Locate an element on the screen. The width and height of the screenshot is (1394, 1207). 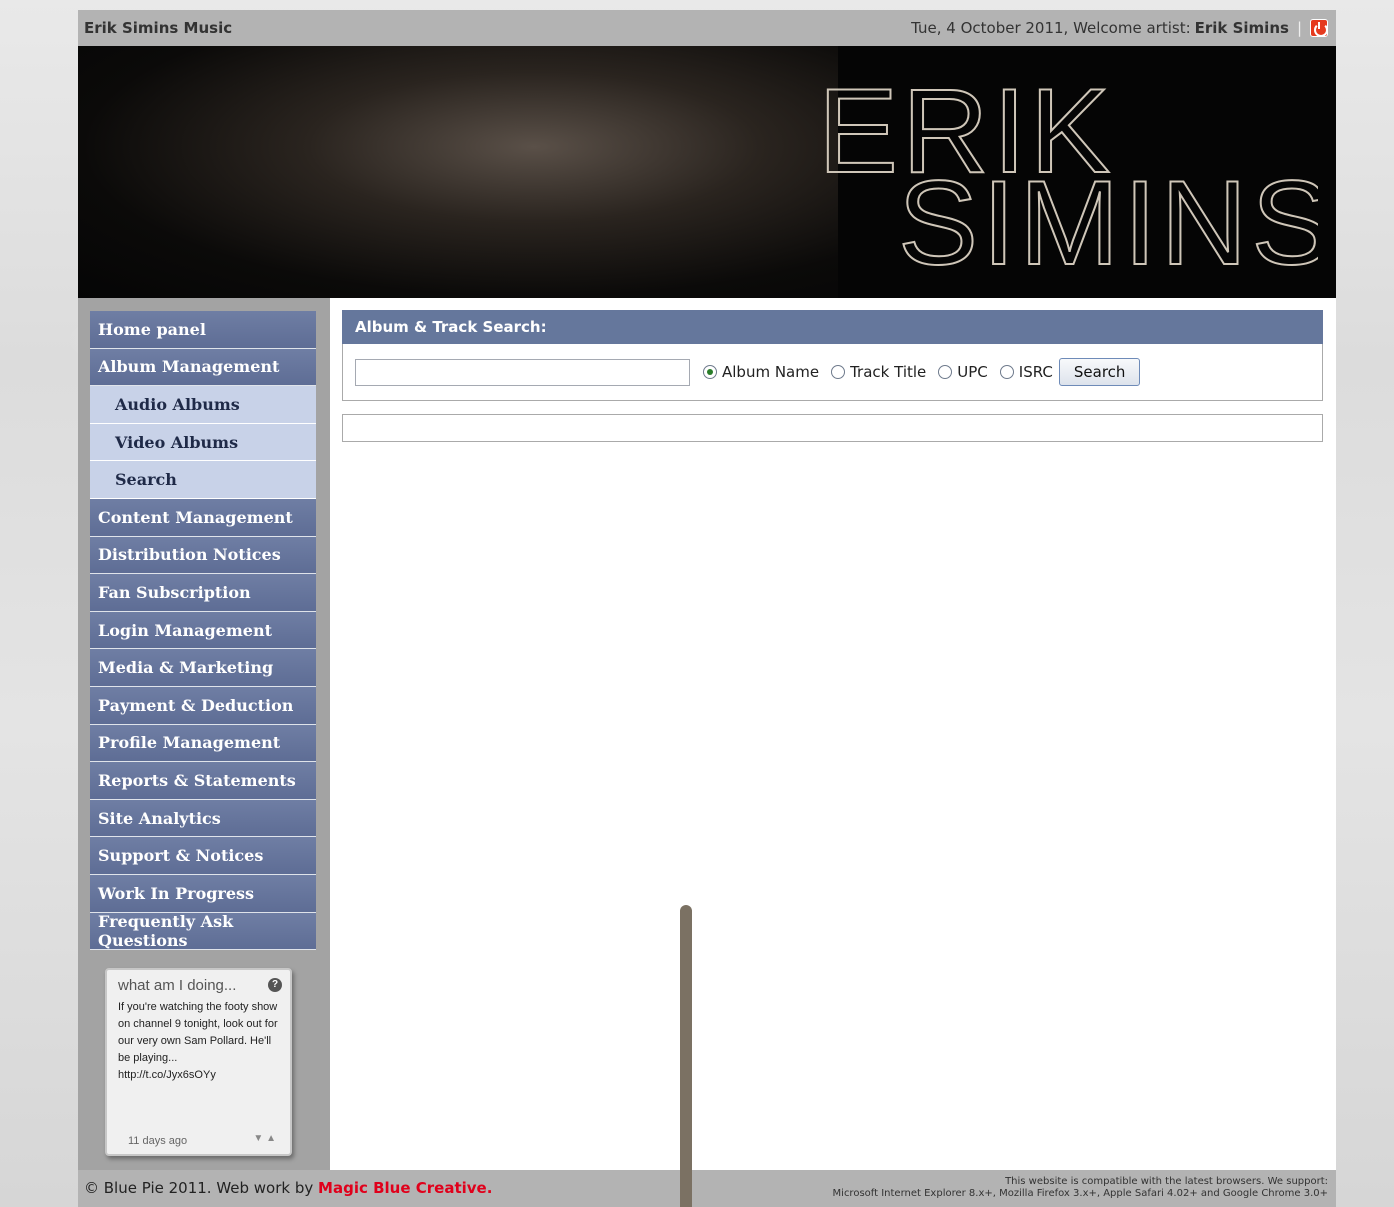
date-welcome-text: Tue, 4 October 2011, Welcome artist: is located at coordinates (1051, 28).